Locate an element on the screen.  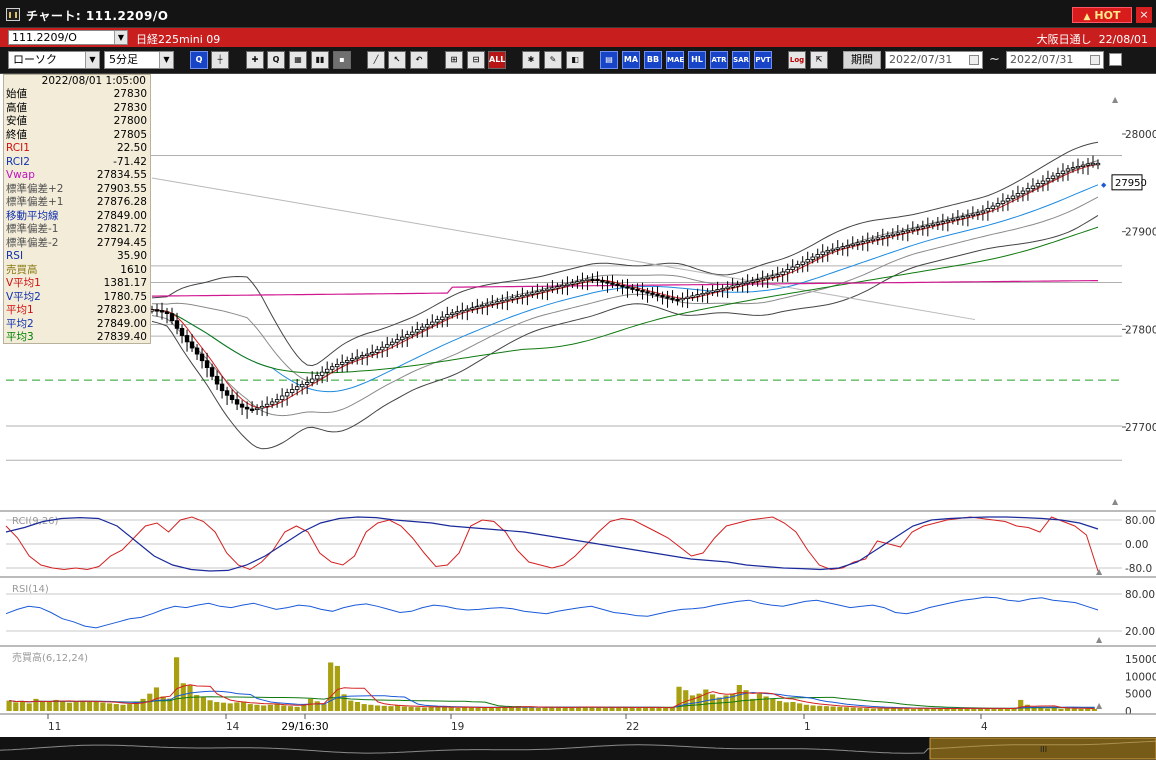
indicator-sar-button: SAR is located at coordinates (741, 60).